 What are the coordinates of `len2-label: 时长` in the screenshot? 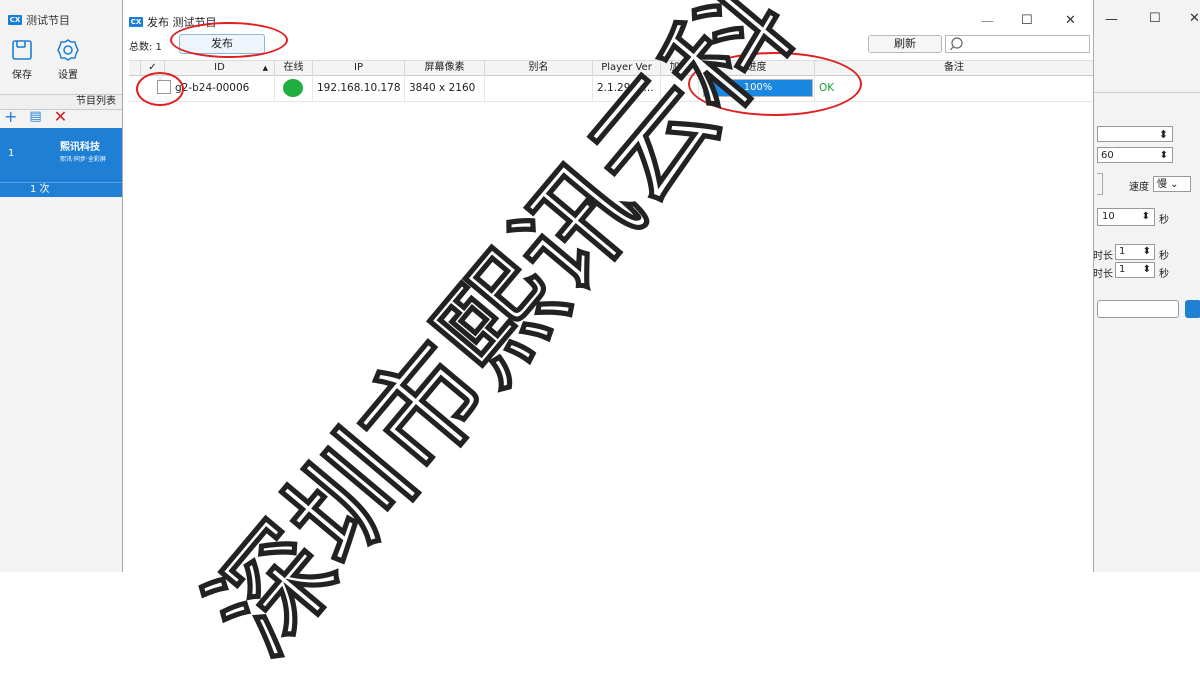 It's located at (1103, 274).